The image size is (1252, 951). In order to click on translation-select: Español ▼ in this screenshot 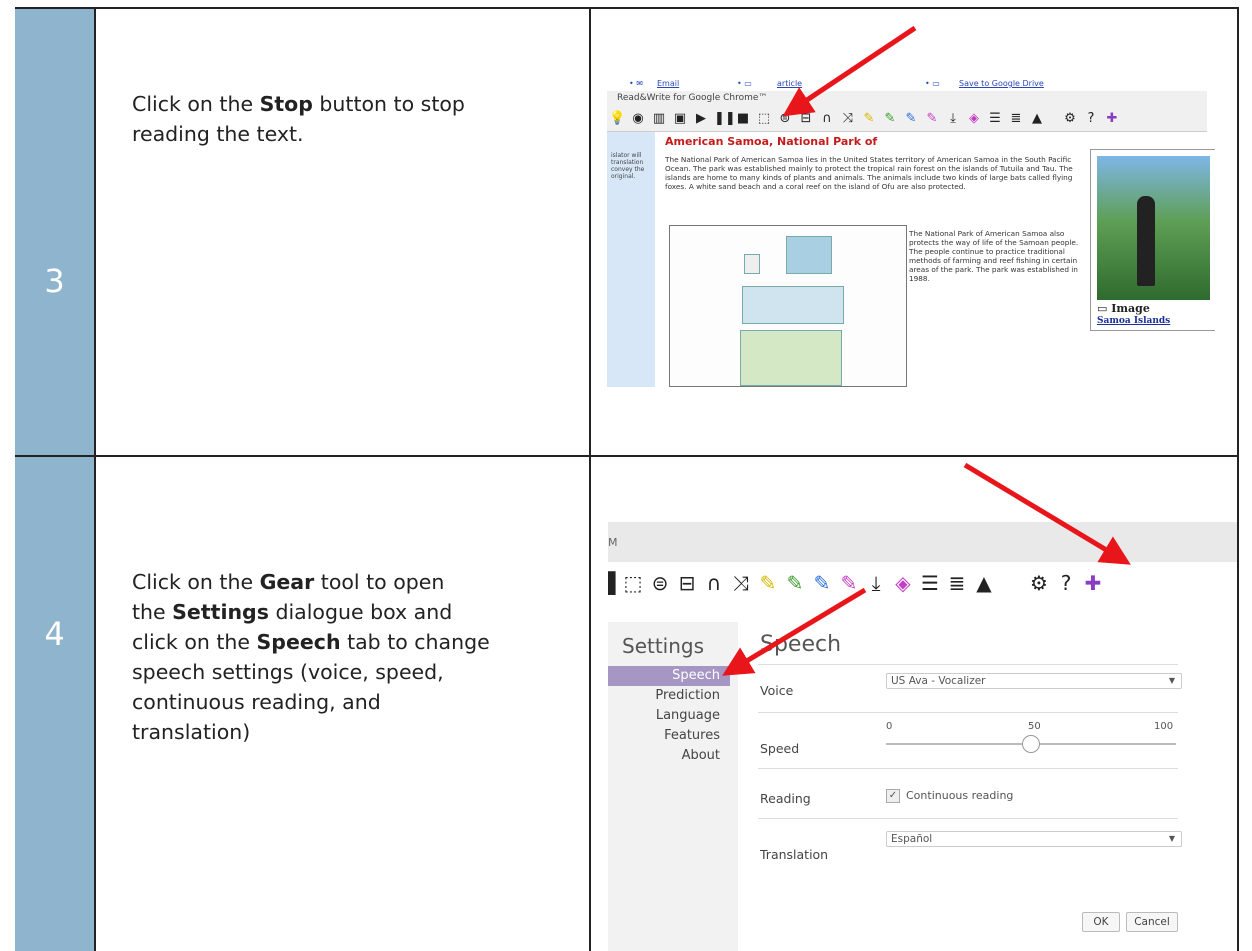, I will do `click(1034, 839)`.